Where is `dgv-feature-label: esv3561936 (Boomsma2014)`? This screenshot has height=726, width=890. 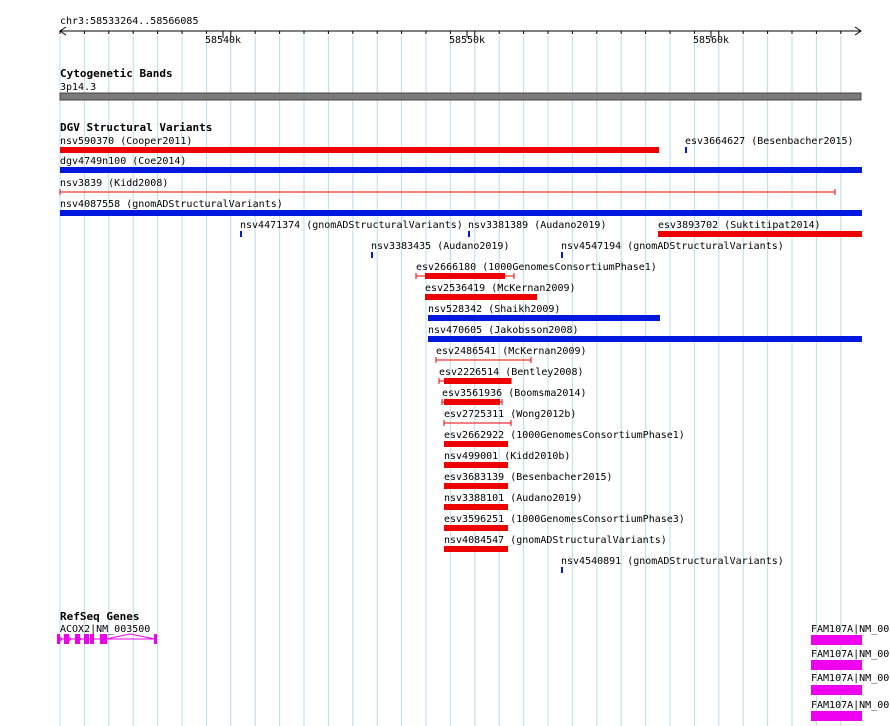
dgv-feature-label: esv3561936 (Boomsma2014) is located at coordinates (514, 393).